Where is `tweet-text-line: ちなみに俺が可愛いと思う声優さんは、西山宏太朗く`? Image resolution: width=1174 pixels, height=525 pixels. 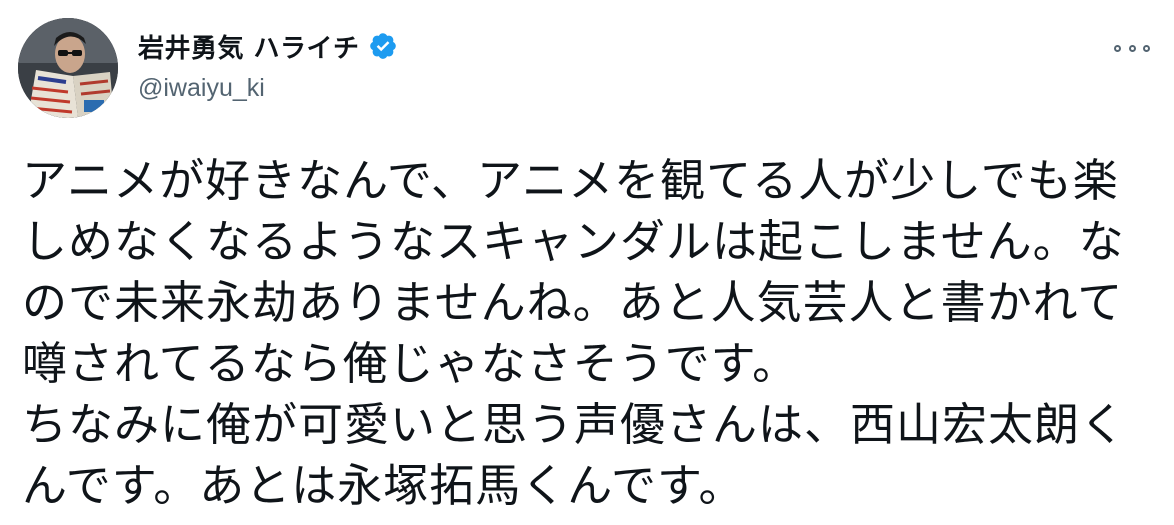 tweet-text-line: ちなみに俺が可愛いと思う声優さんは、西山宏太朗く is located at coordinates (574, 424).